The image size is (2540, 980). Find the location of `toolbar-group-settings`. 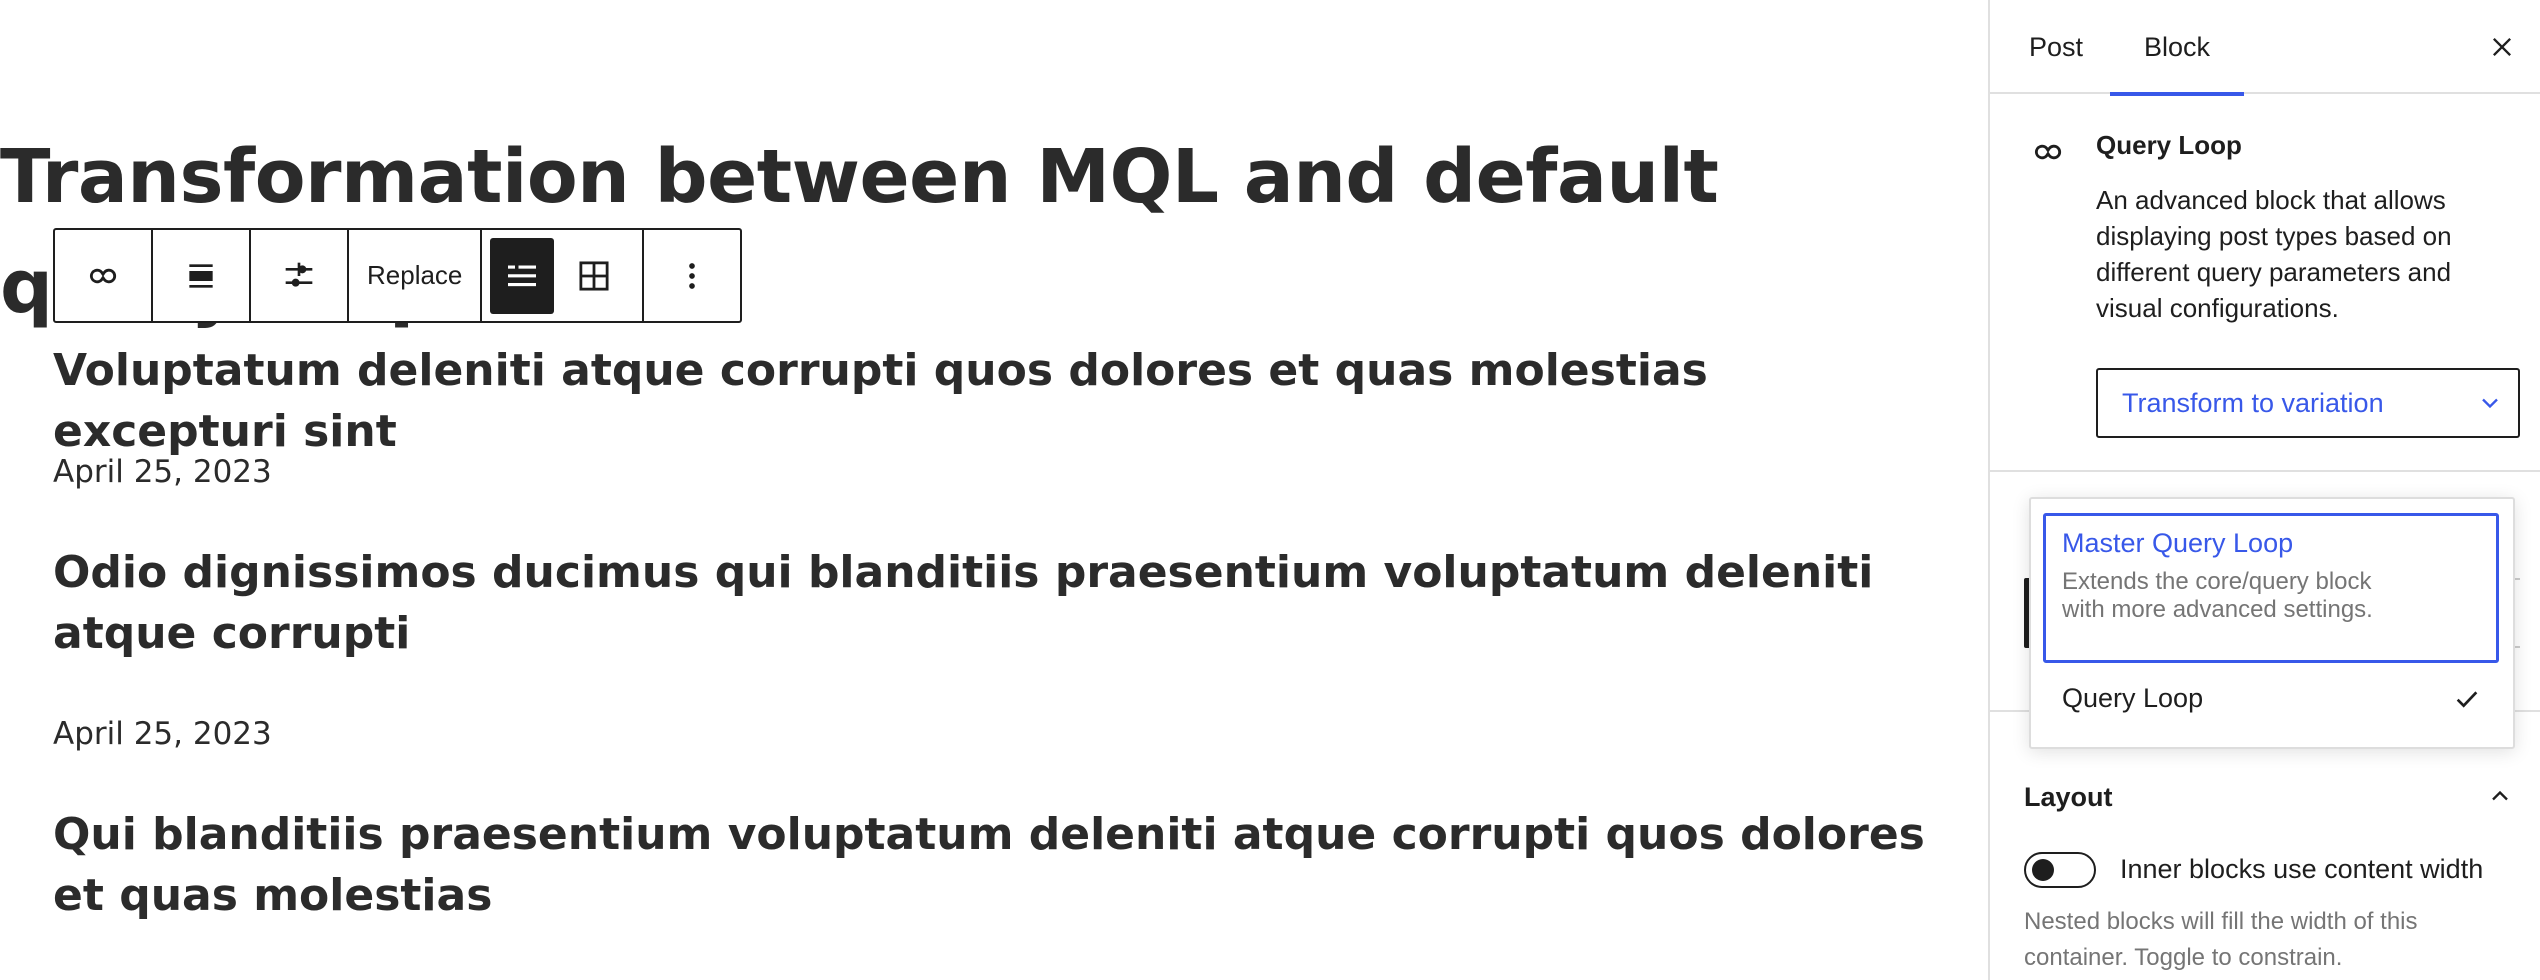

toolbar-group-settings is located at coordinates (300, 275).